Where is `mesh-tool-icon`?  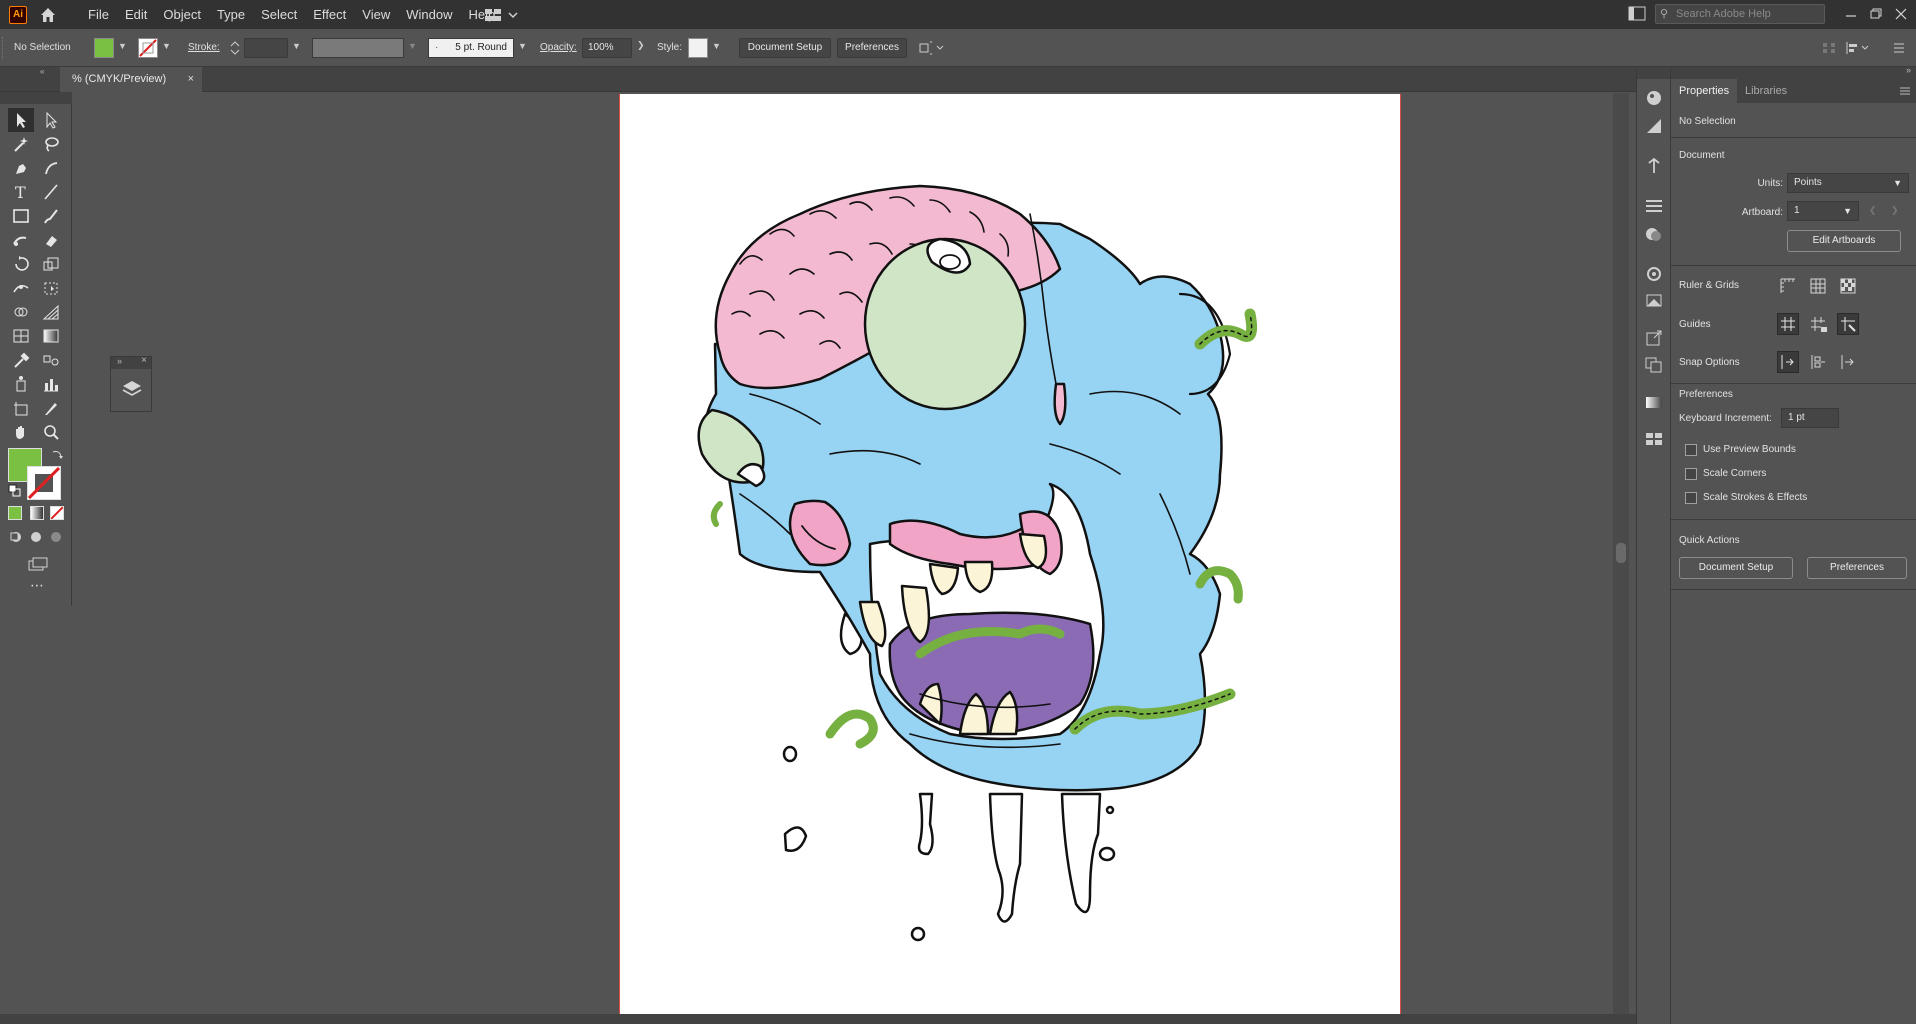
mesh-tool-icon is located at coordinates (21, 336).